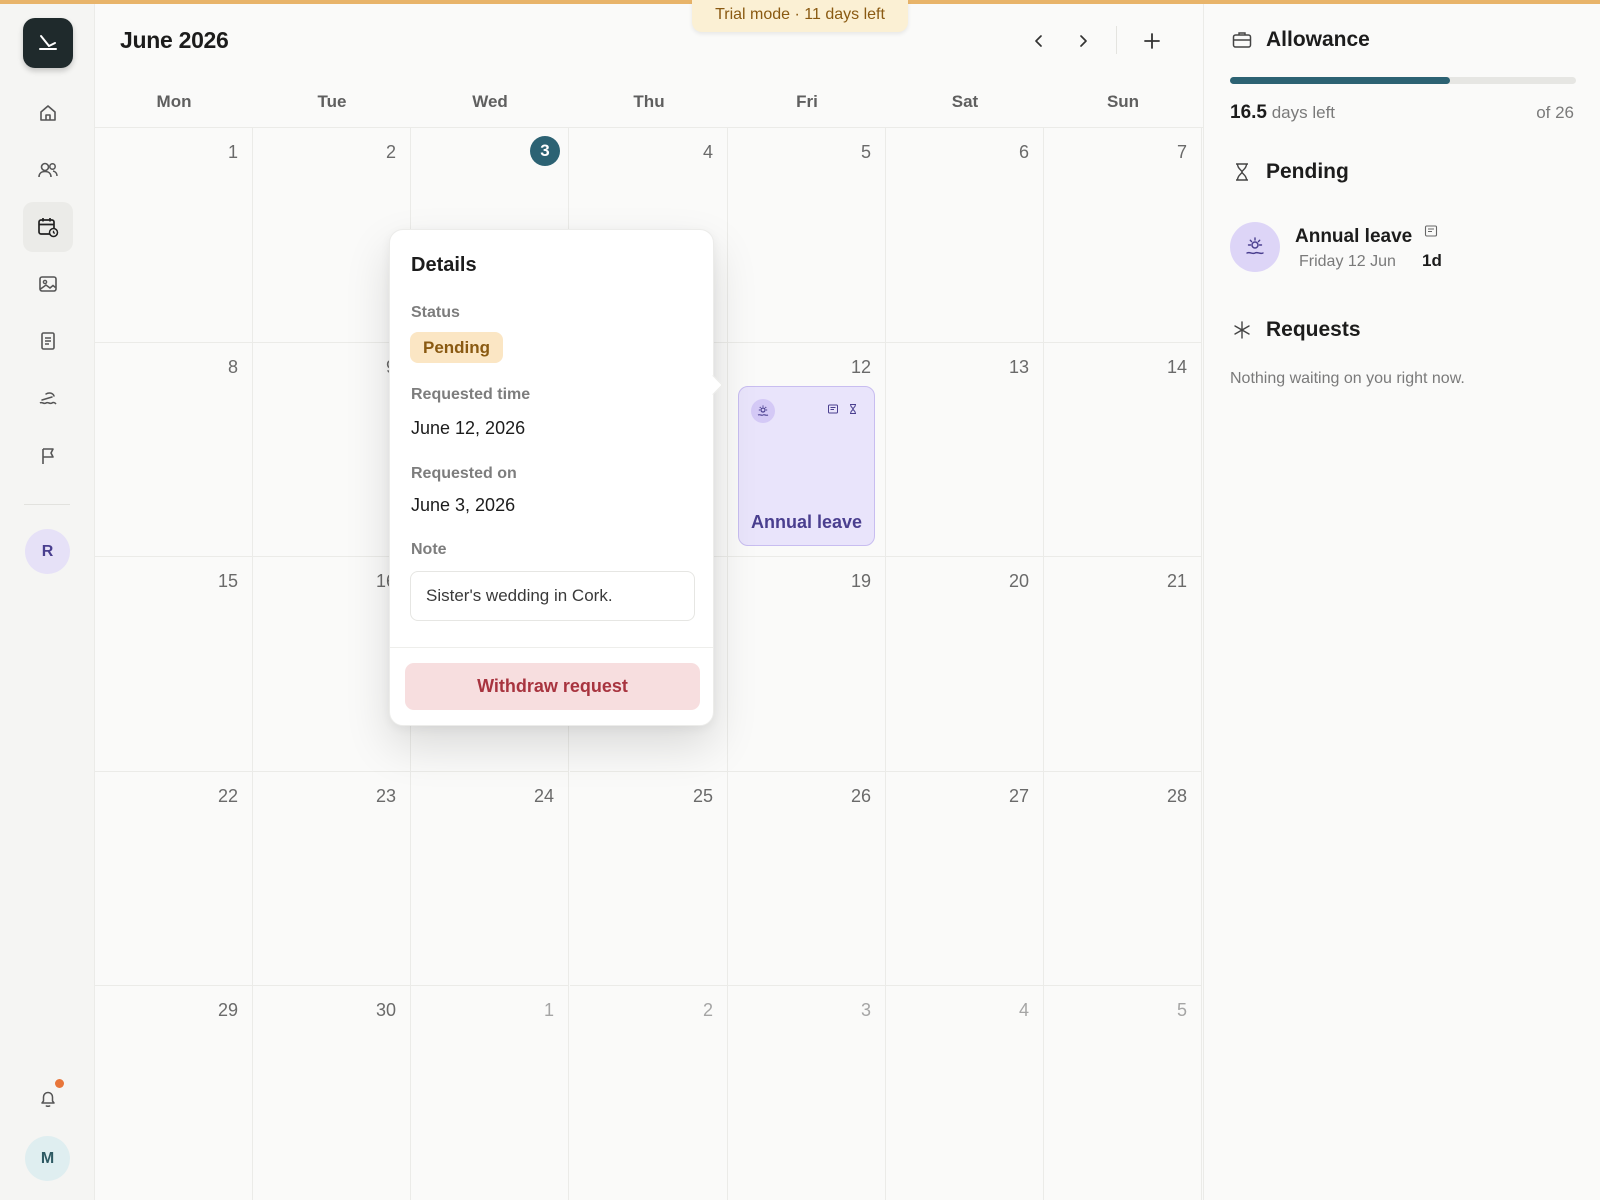  Describe the element at coordinates (174, 40) in the screenshot. I see `month-title: June 2026` at that location.